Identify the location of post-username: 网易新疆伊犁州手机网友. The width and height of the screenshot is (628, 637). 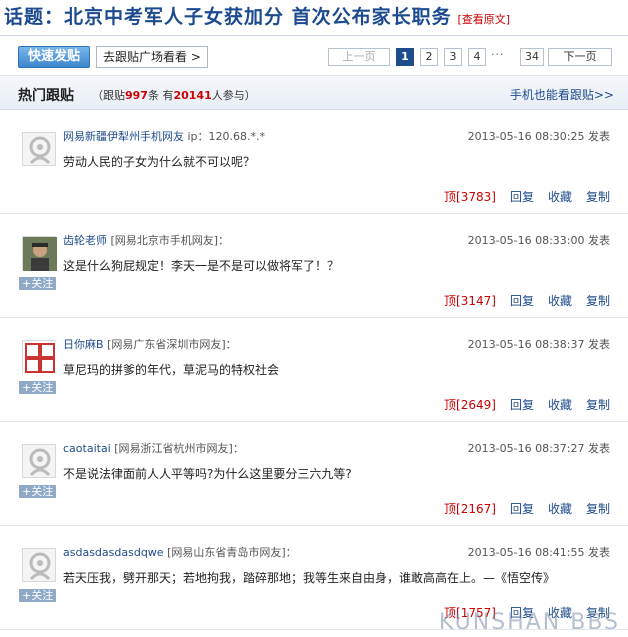
(123, 136).